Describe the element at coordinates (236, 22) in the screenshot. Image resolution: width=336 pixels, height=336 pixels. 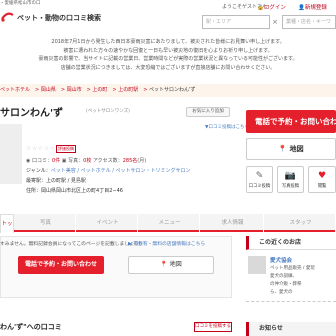
I see `area-search-input: 駅・エリア` at that location.